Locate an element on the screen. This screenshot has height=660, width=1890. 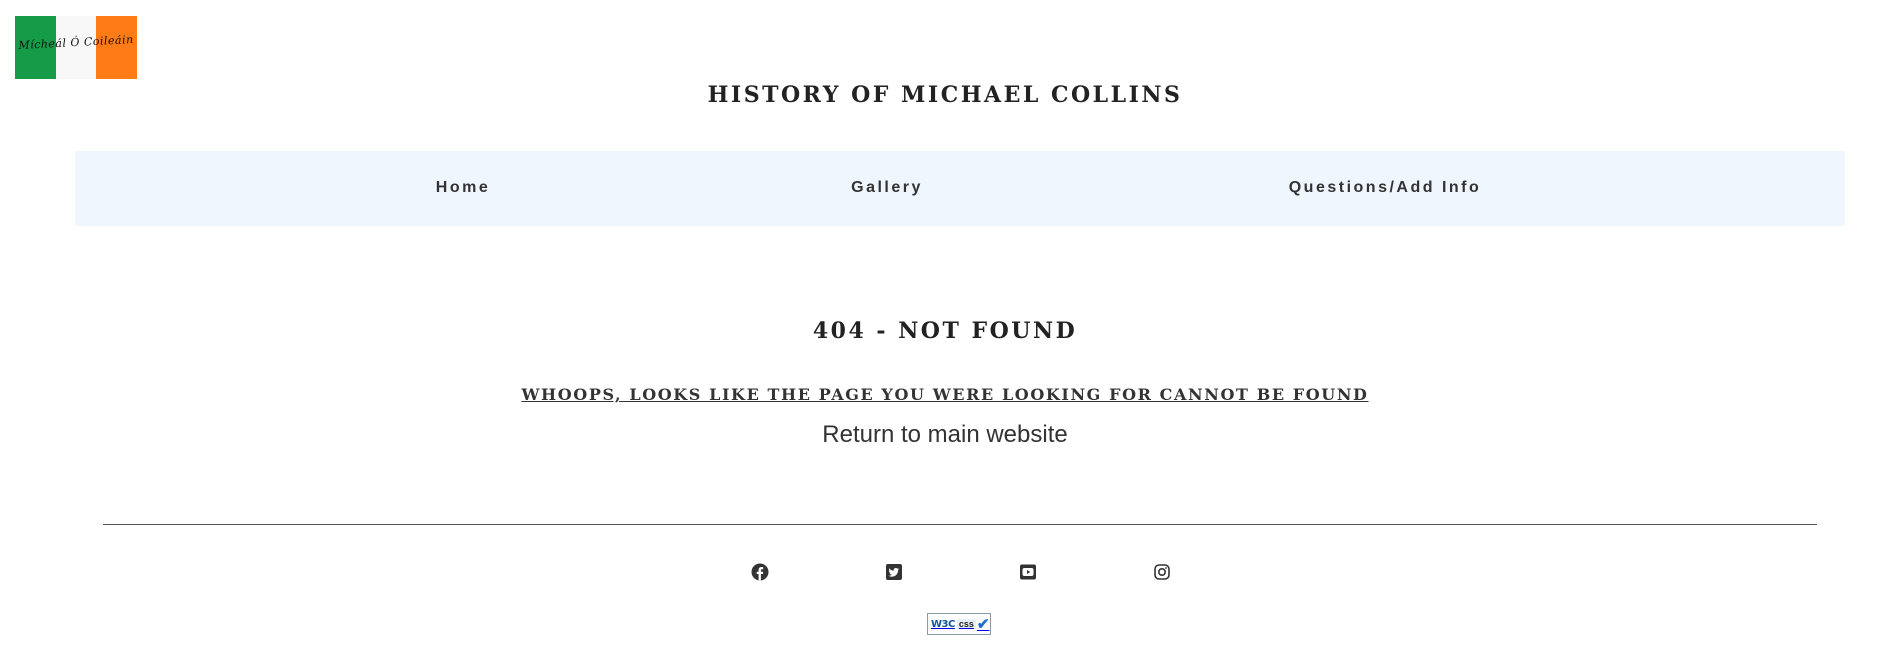
error-title: 404 - NOT FOUND is located at coordinates (945, 331).